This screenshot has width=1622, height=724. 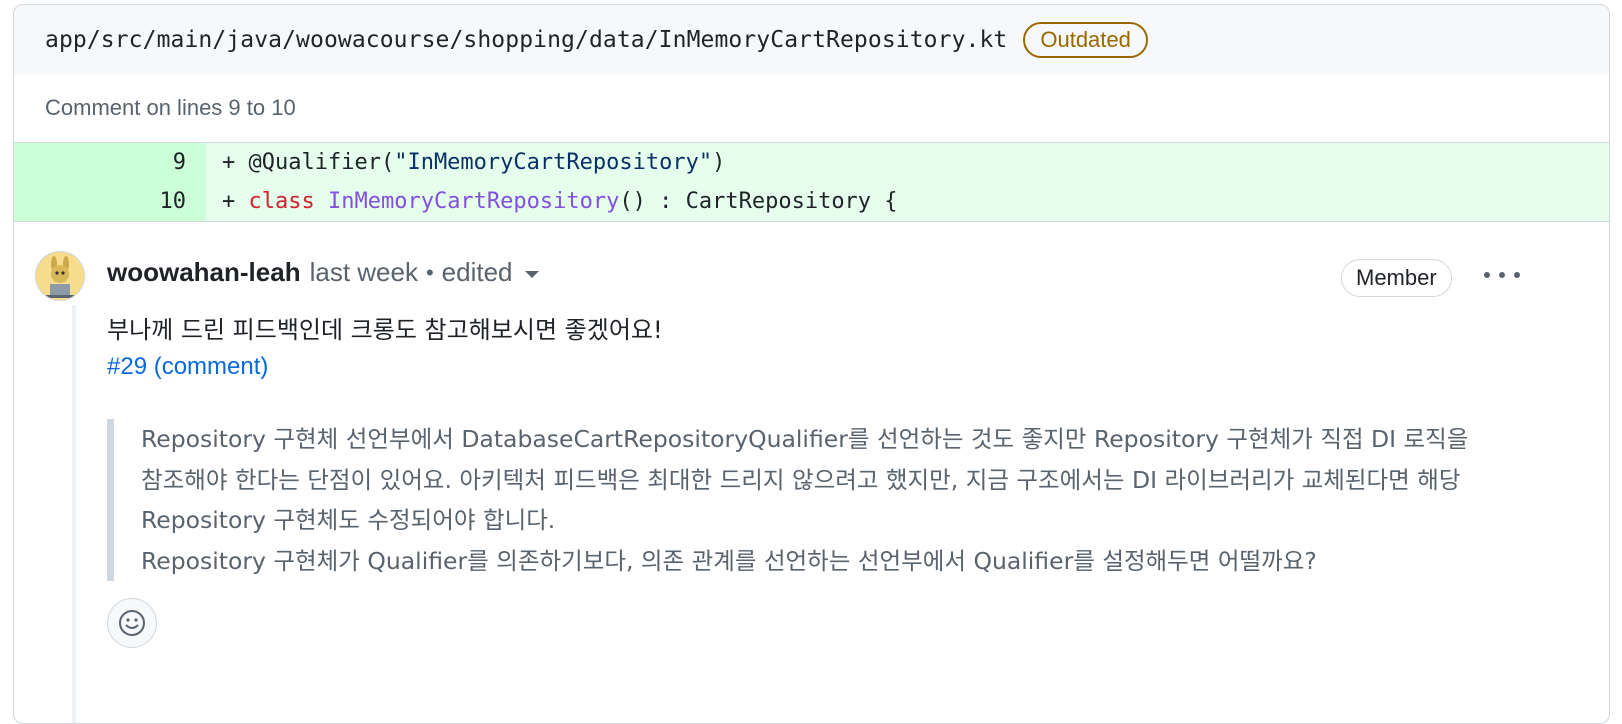 I want to click on author-link: woowahan-leah, so click(x=204, y=272).